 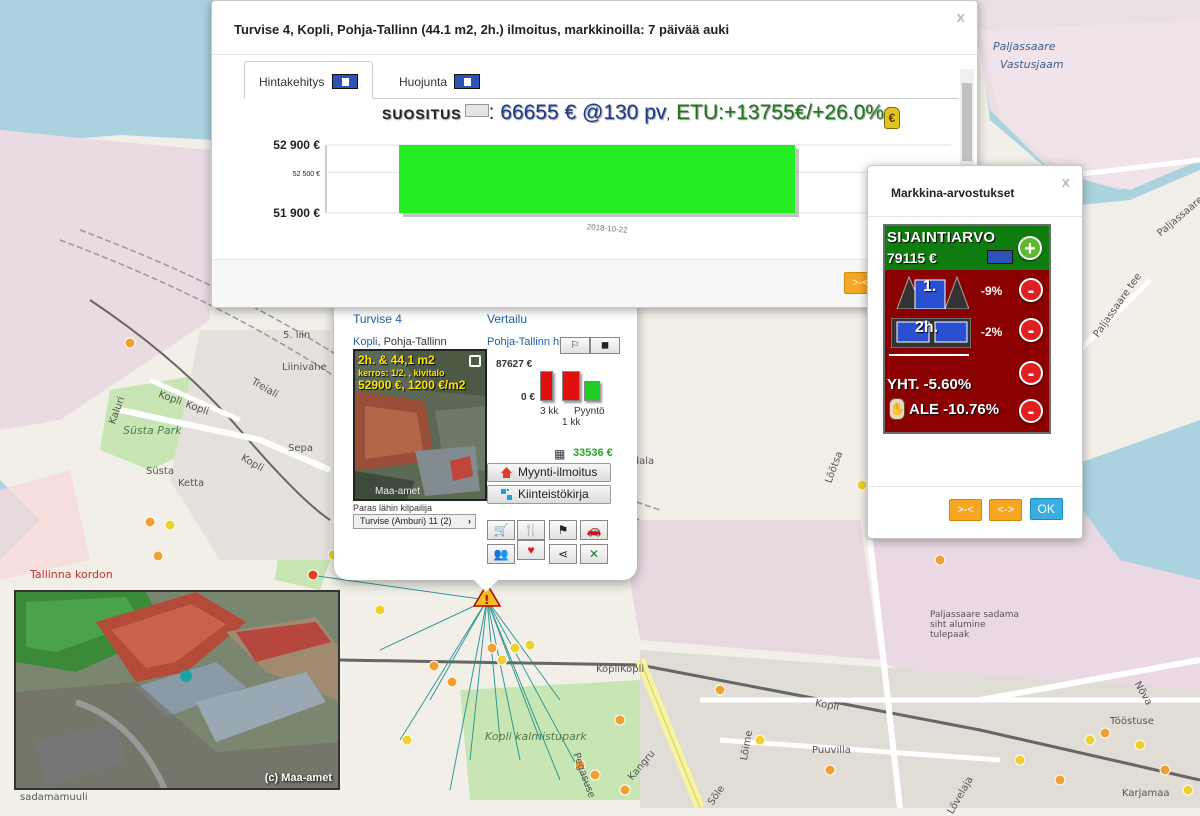 I want to click on rooms-adjustment: -2%, so click(x=992, y=332).